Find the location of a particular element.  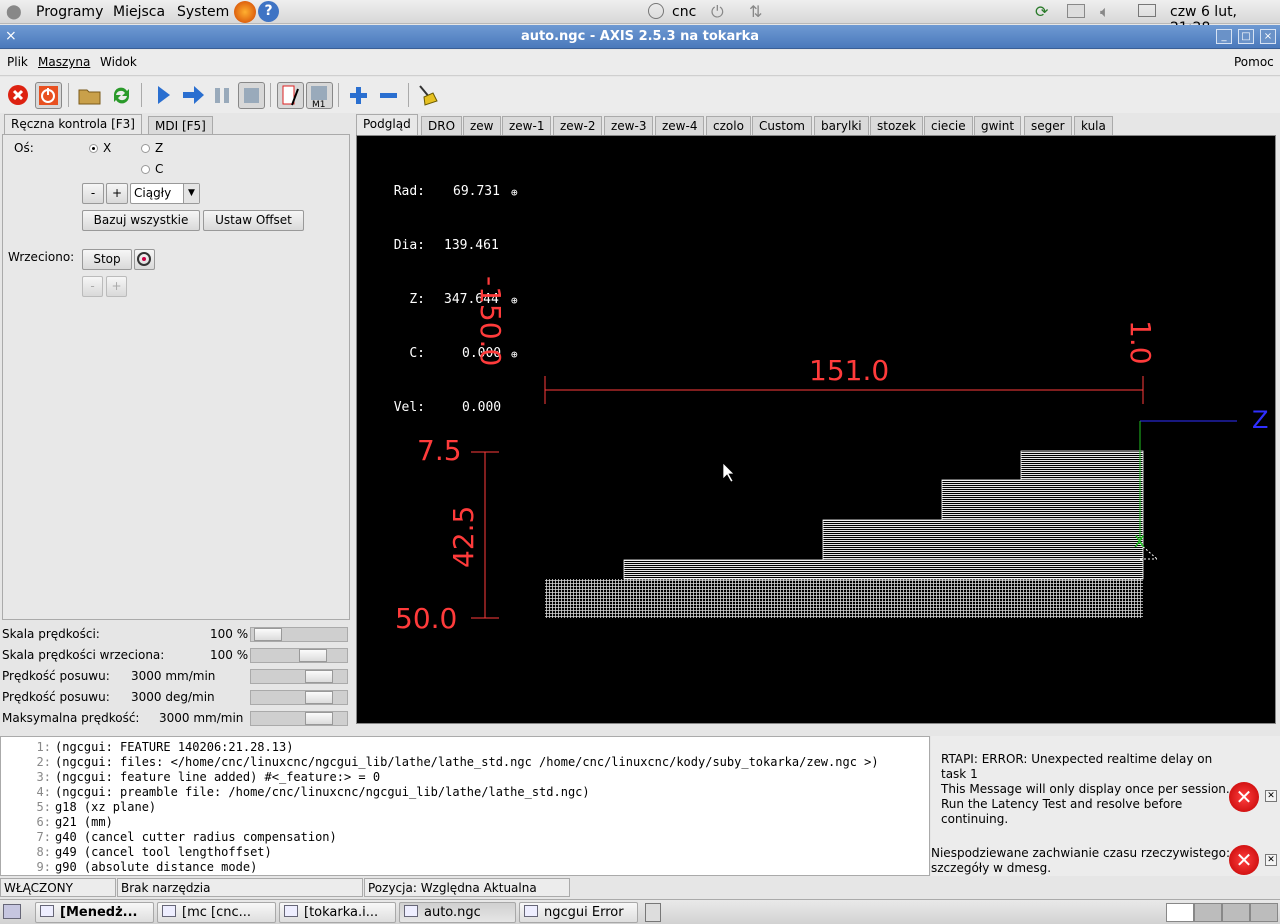

trash-icon is located at coordinates (653, 912).